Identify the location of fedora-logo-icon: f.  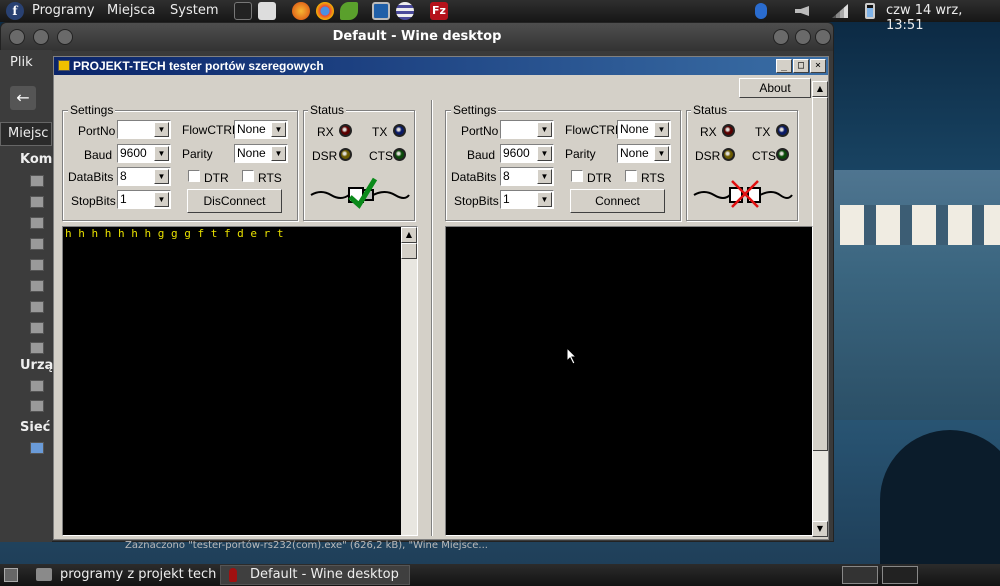
(15, 11).